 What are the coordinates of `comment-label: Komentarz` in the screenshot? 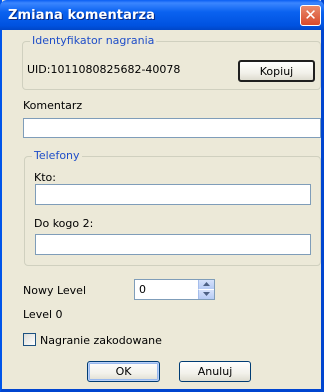 It's located at (53, 105).